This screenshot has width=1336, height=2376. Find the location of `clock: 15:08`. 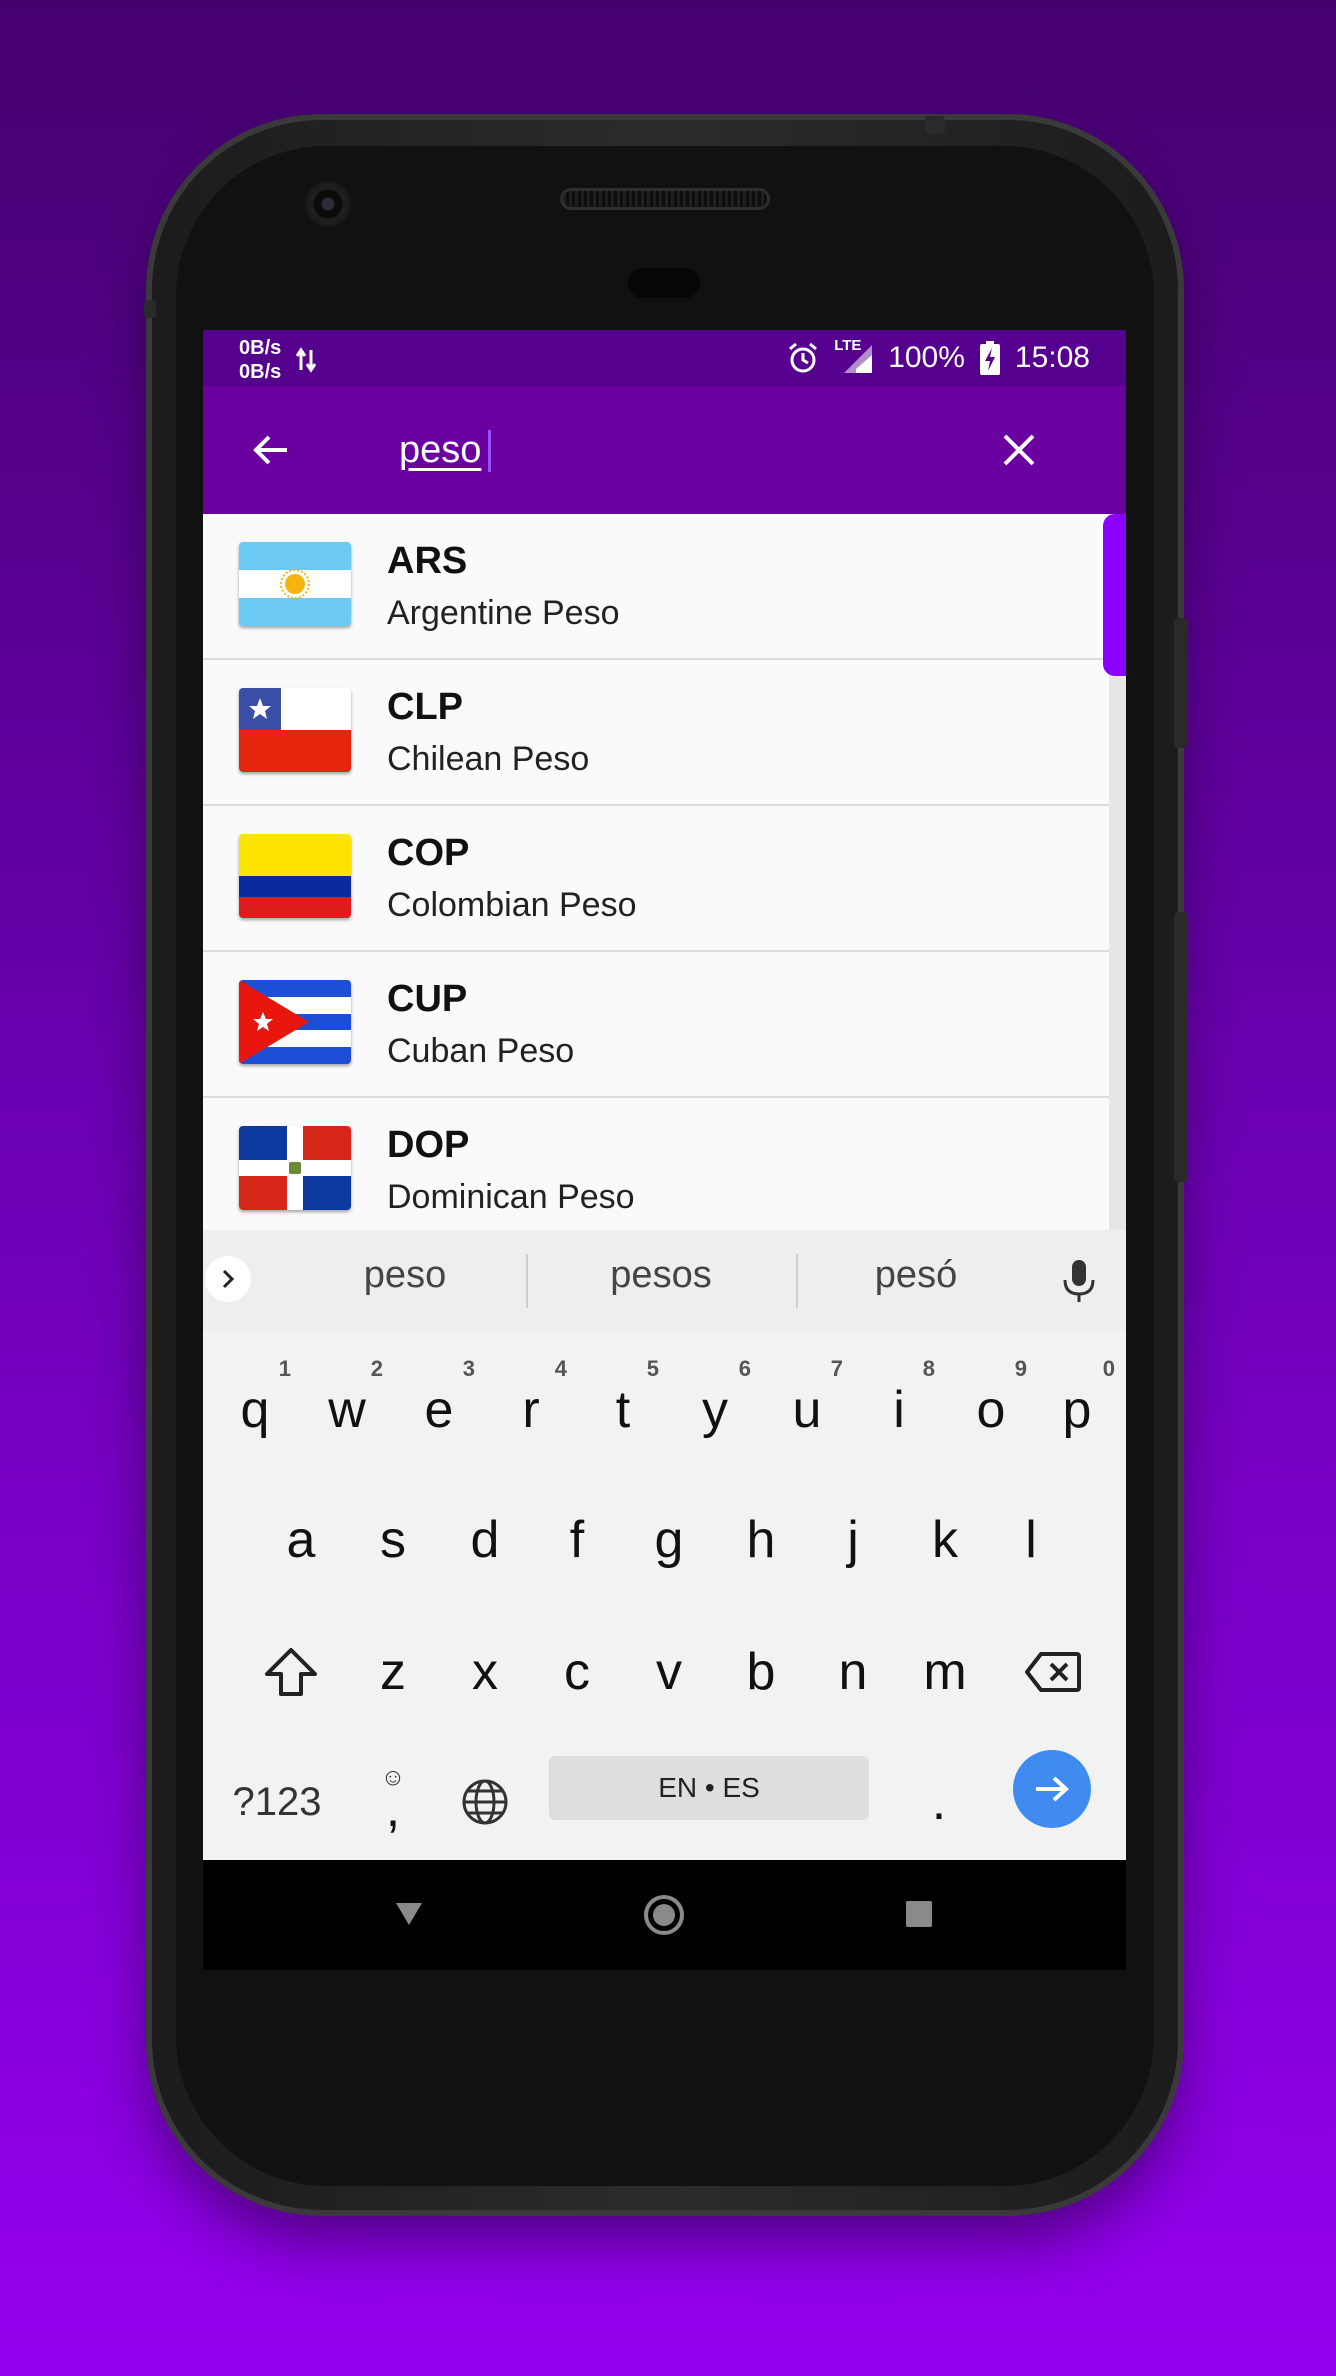

clock: 15:08 is located at coordinates (1052, 357).